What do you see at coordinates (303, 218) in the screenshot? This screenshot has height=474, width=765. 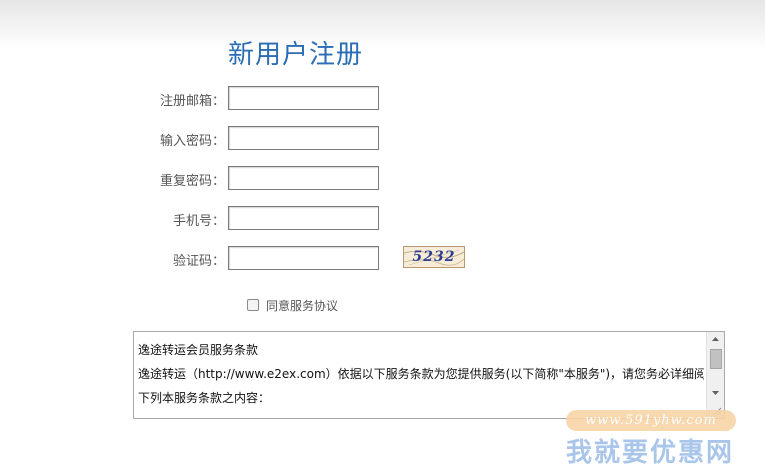 I see `phone-field` at bounding box center [303, 218].